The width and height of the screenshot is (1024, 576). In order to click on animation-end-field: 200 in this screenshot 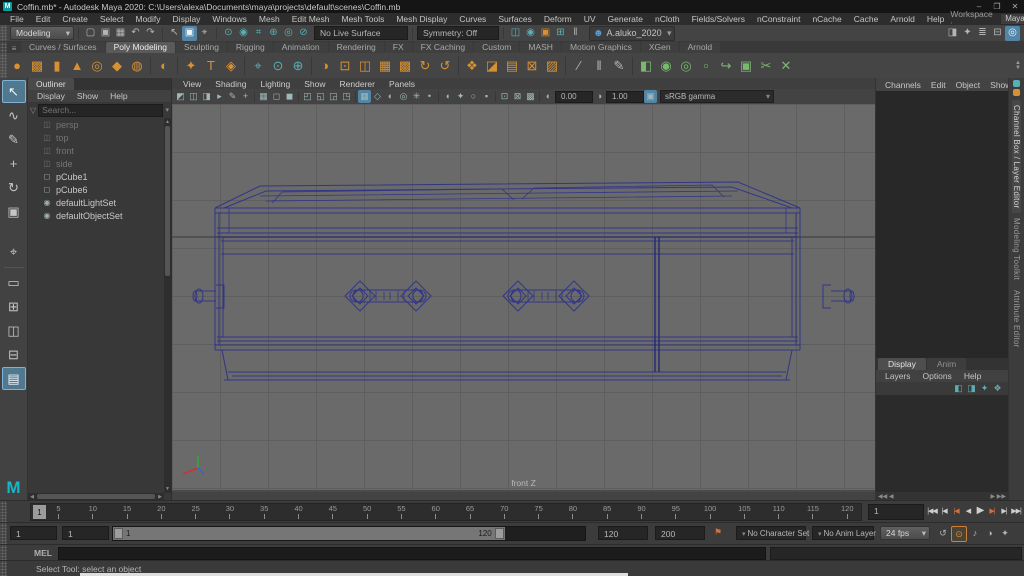, I will do `click(680, 533)`.